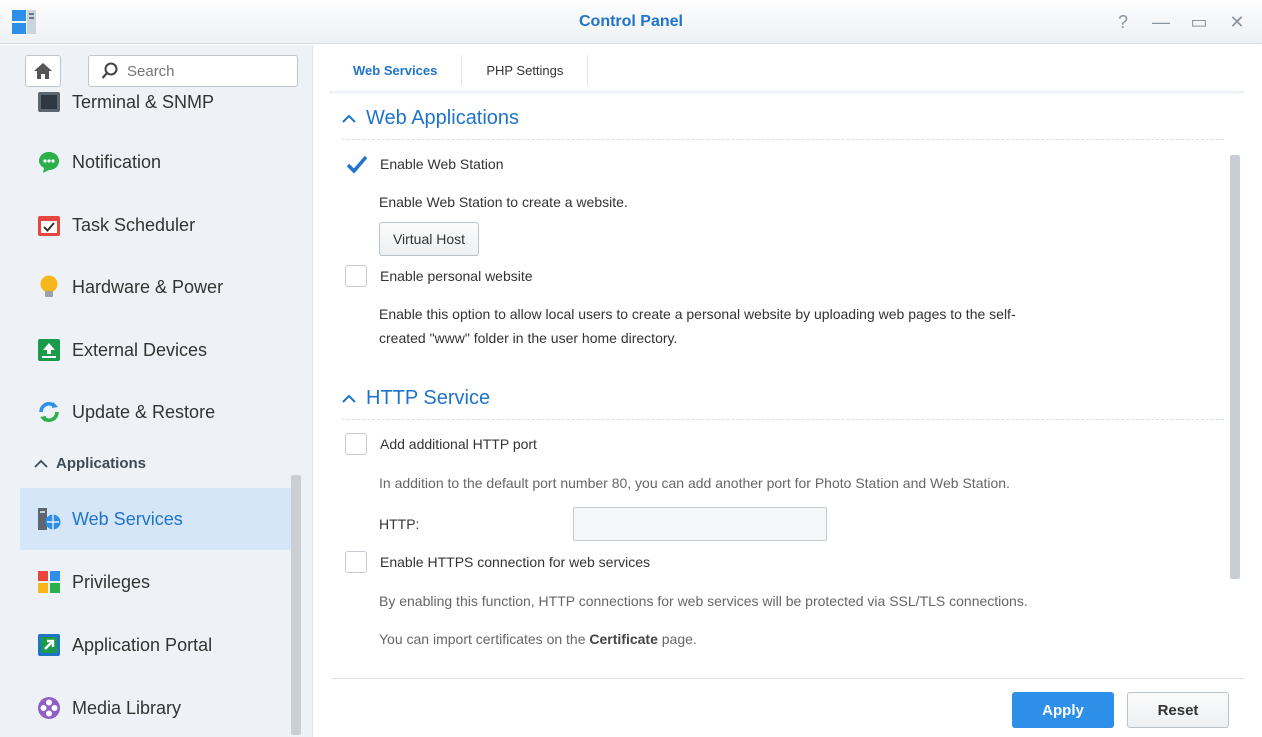  I want to click on enable-web-station-label: Enable Web Station, so click(442, 164).